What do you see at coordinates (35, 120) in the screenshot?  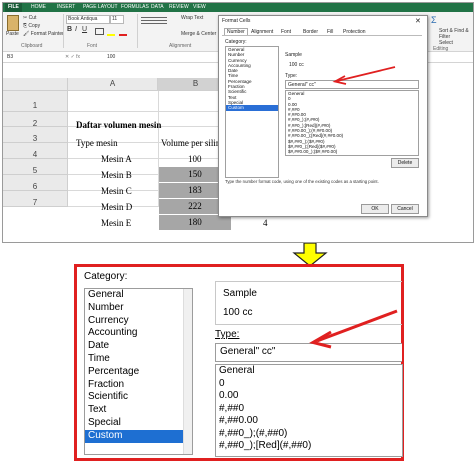 I see `row-header: 2` at bounding box center [35, 120].